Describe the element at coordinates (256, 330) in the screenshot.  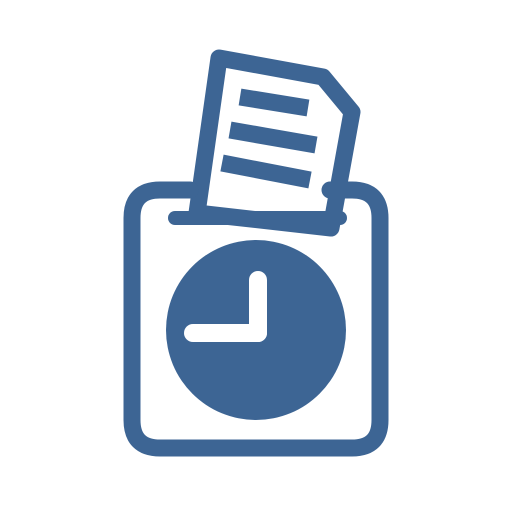
I see `clock-icon` at that location.